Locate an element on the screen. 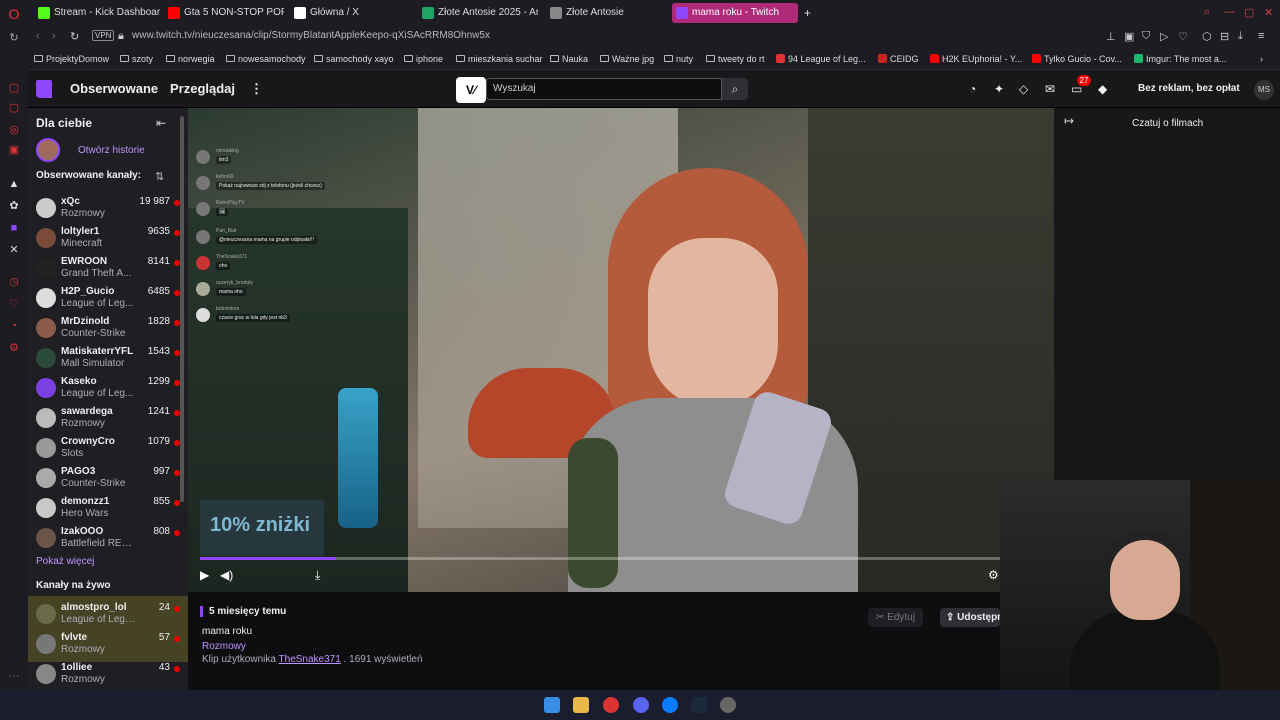 Image resolution: width=1280 pixels, height=720 pixels. shield-icon: ⛉ is located at coordinates (1146, 36).